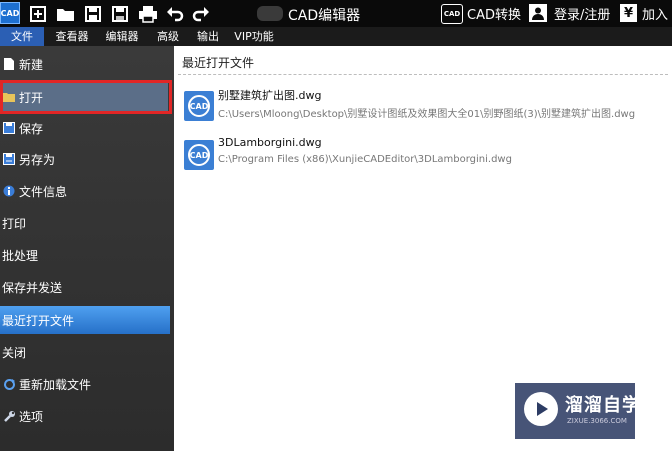  What do you see at coordinates (270, 13) in the screenshot?
I see `title-redacted` at bounding box center [270, 13].